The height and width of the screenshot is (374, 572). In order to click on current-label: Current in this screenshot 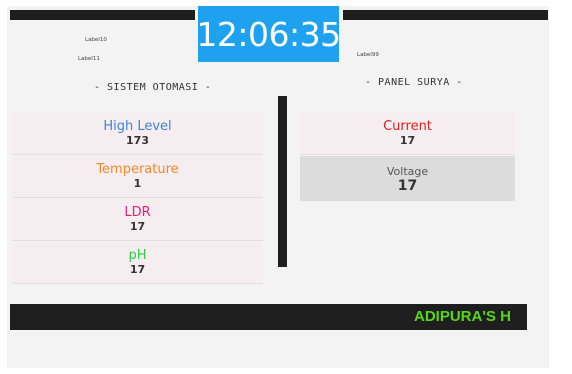, I will do `click(407, 126)`.